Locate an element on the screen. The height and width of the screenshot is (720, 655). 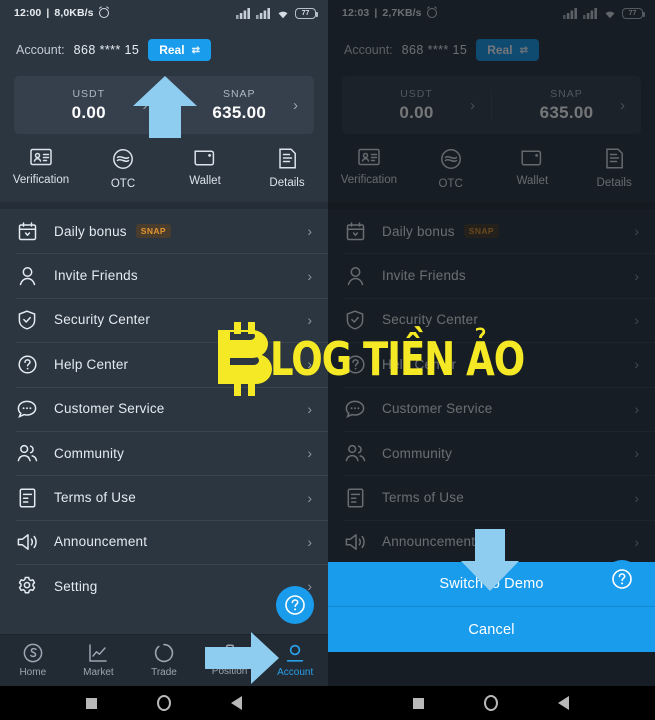
balance-currency: USDT is located at coordinates (89, 93).